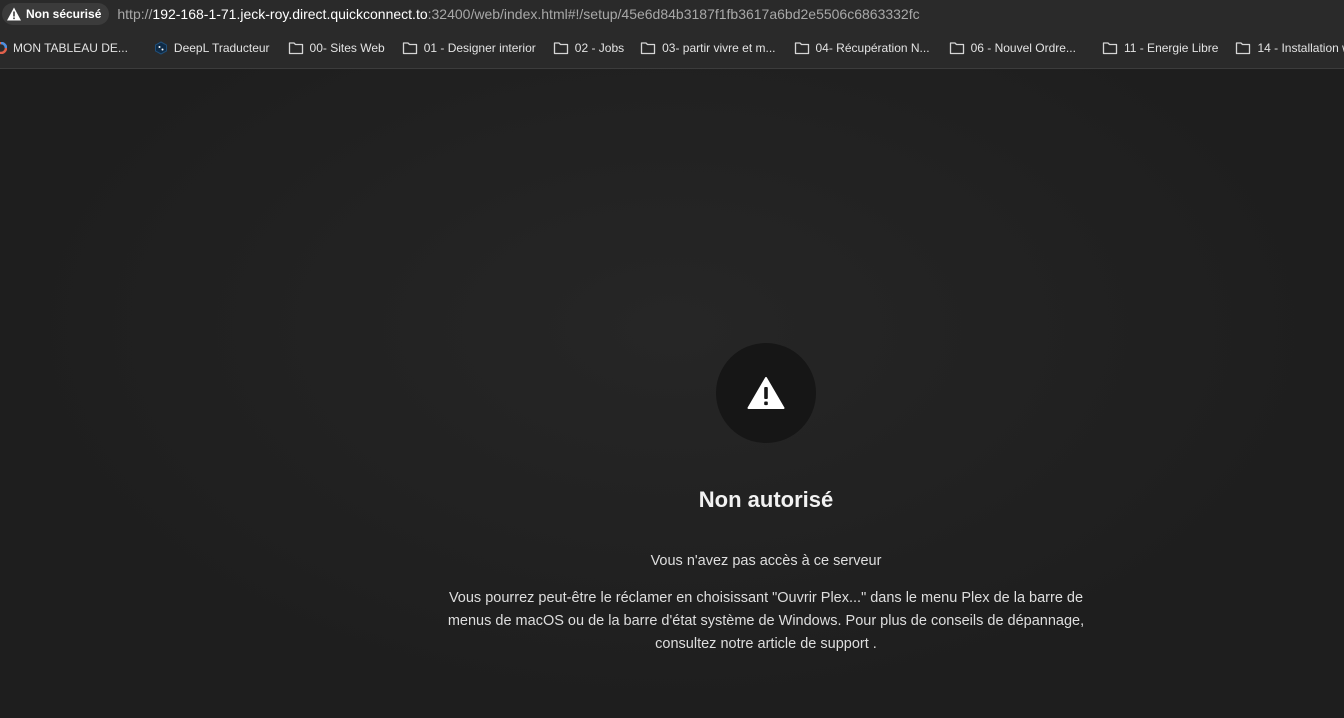 Image resolution: width=1344 pixels, height=718 pixels. I want to click on bookmark-item: 02 - Jobs, so click(588, 48).